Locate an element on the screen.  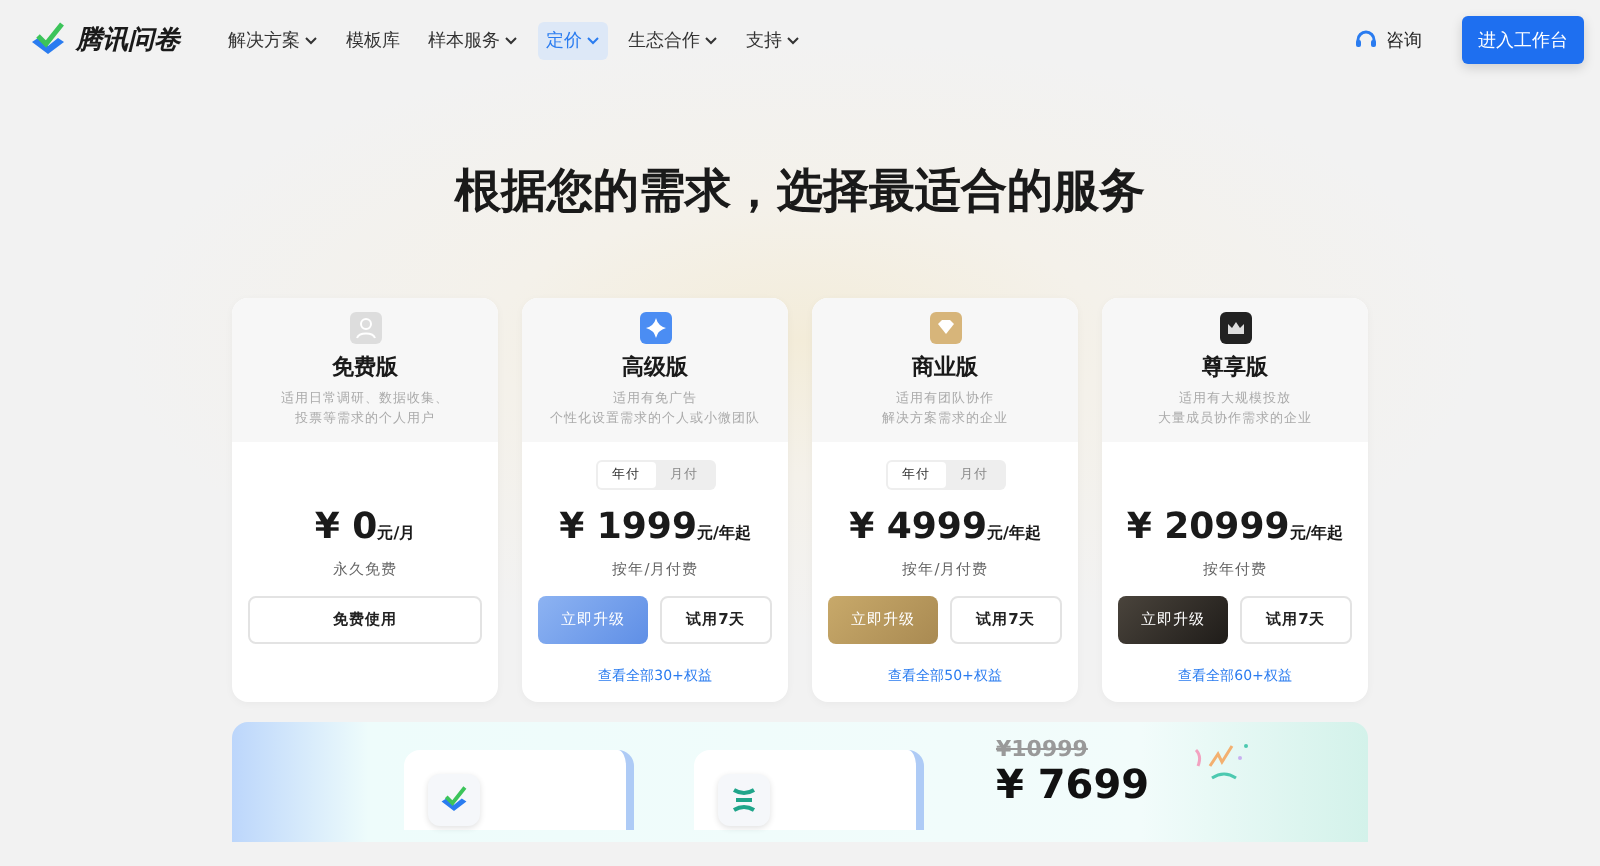
nav-item: 样本服务 is located at coordinates (473, 40).